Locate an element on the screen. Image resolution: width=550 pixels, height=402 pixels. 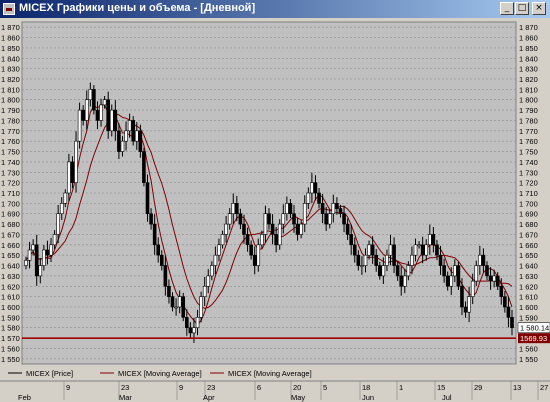
chart-app-icon is located at coordinates (9, 9).